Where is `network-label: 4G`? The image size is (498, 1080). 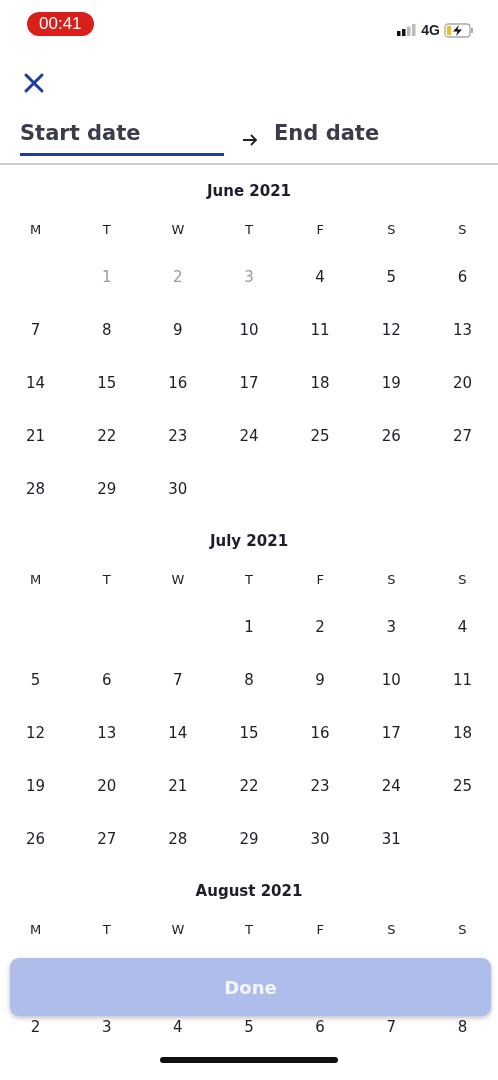 network-label: 4G is located at coordinates (430, 30).